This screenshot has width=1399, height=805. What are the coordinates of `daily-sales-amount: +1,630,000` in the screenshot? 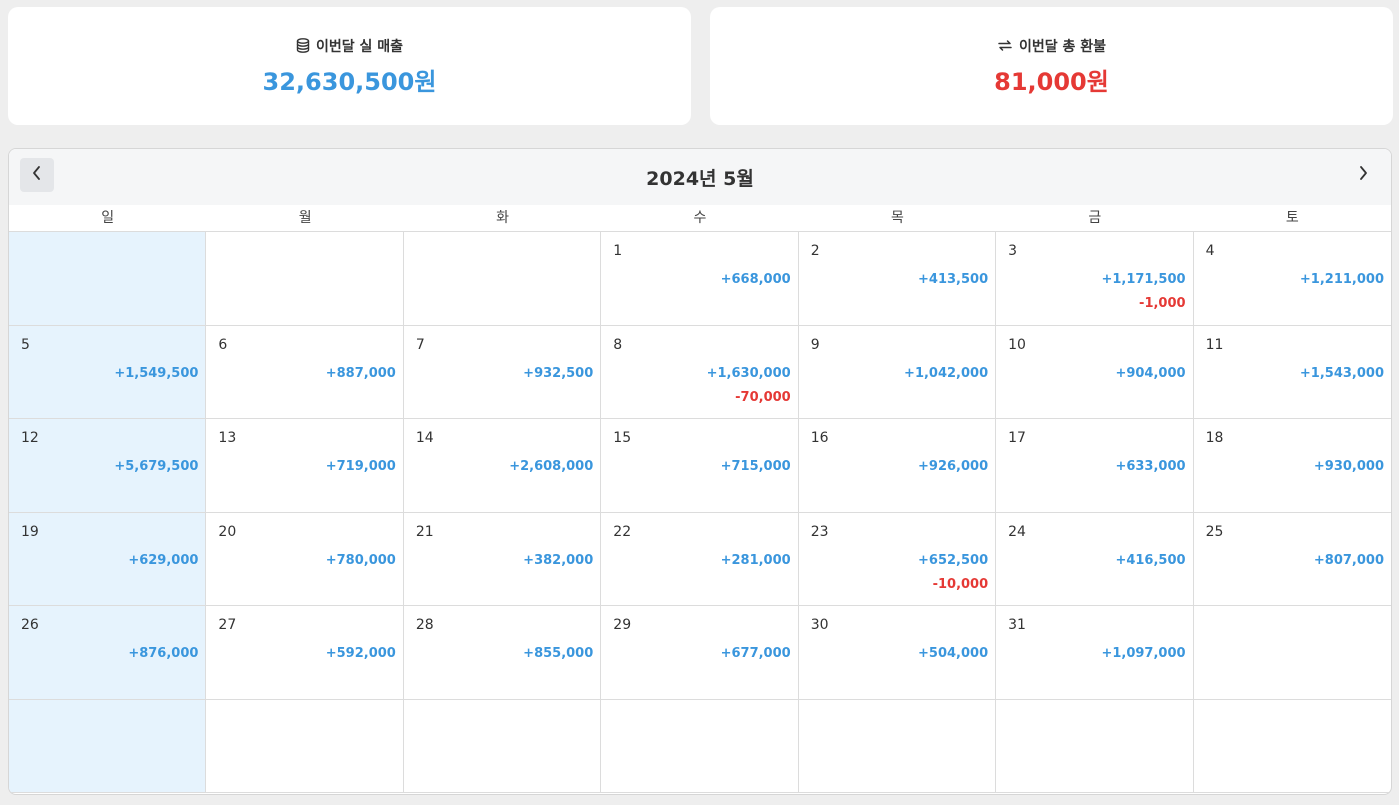 It's located at (748, 373).